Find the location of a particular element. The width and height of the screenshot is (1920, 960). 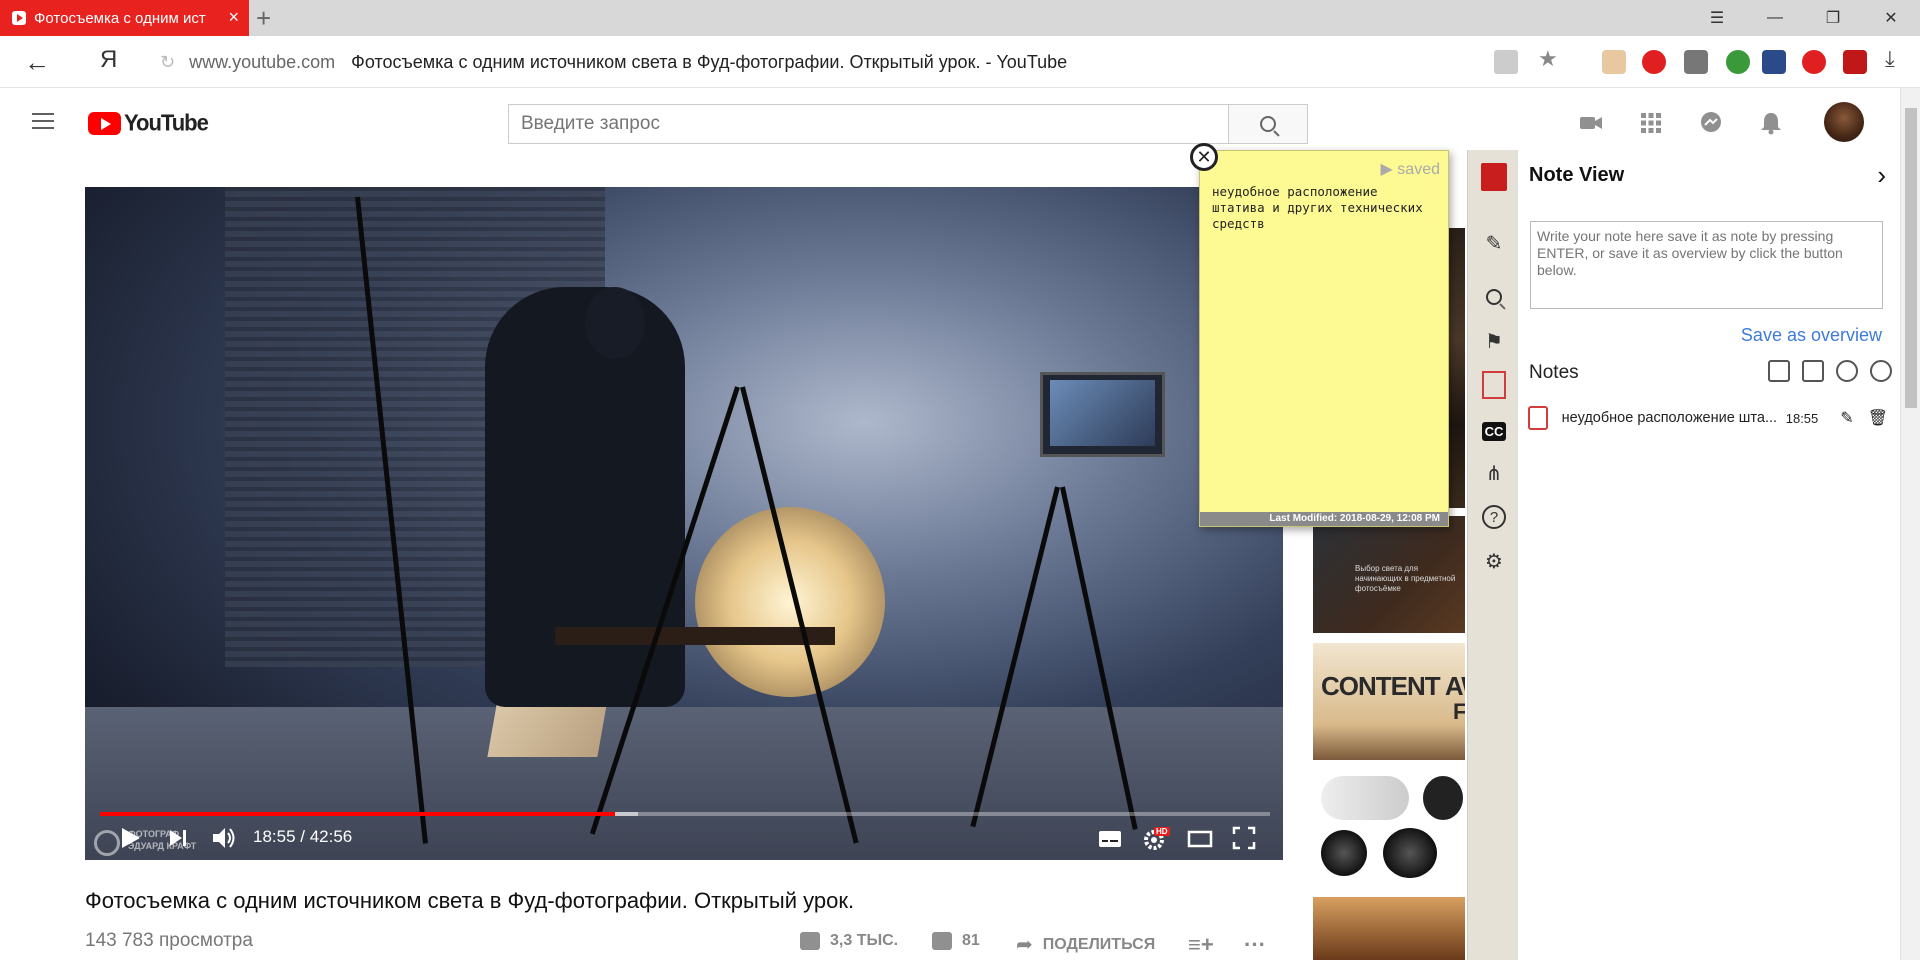

share-arrow-icon: ➦ is located at coordinates (1024, 945).